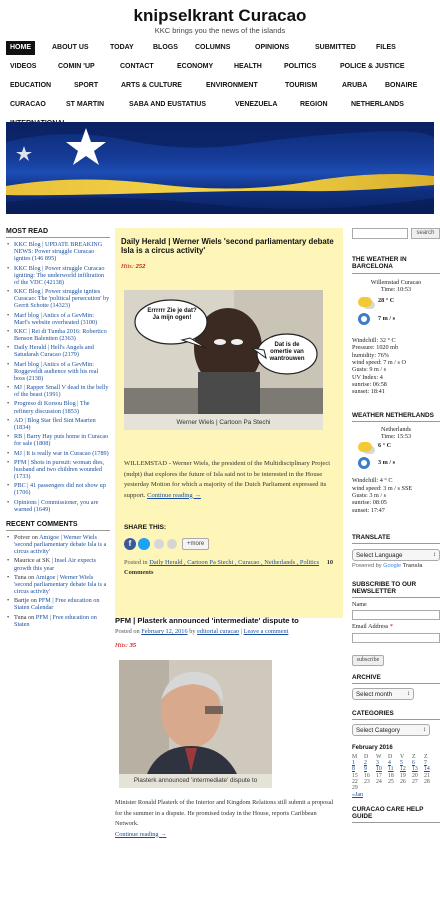 The width and height of the screenshot is (440, 909). I want to click on flag-star-small-icon, so click(24, 153).